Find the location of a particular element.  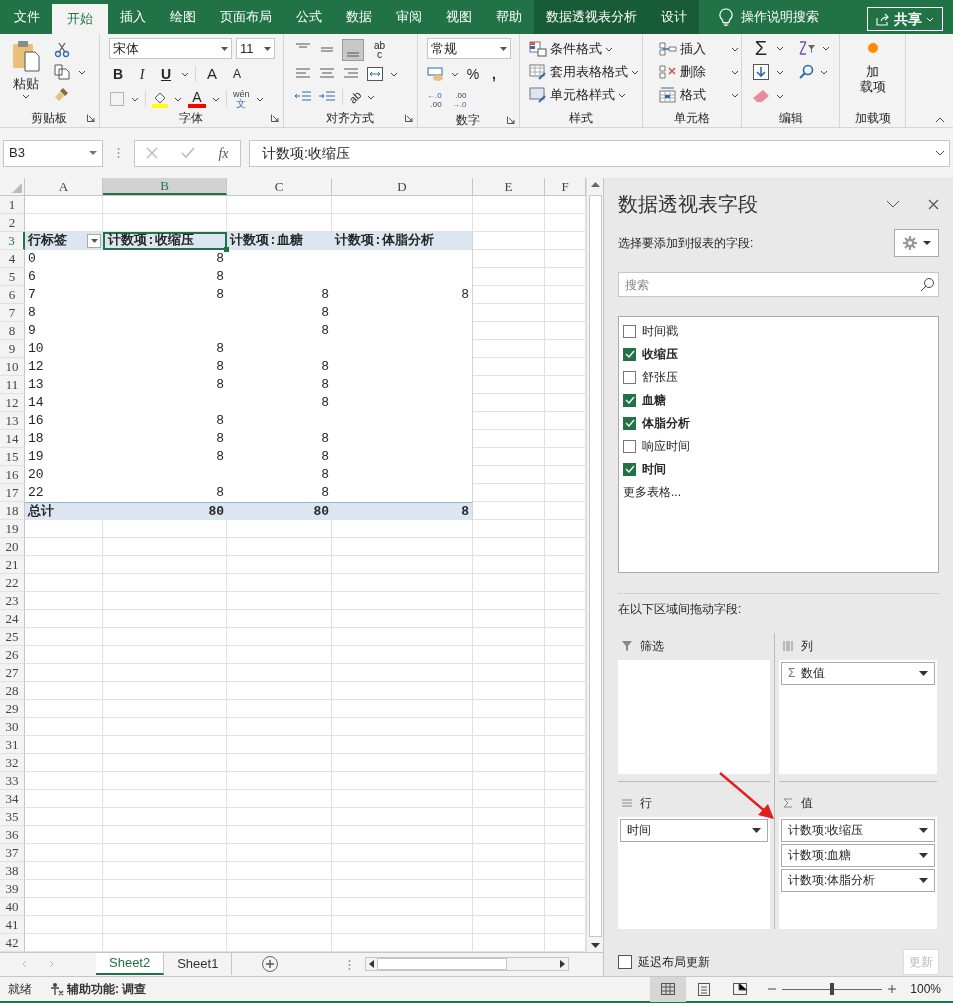

paste-button: 粘贴 is located at coordinates (26, 74).